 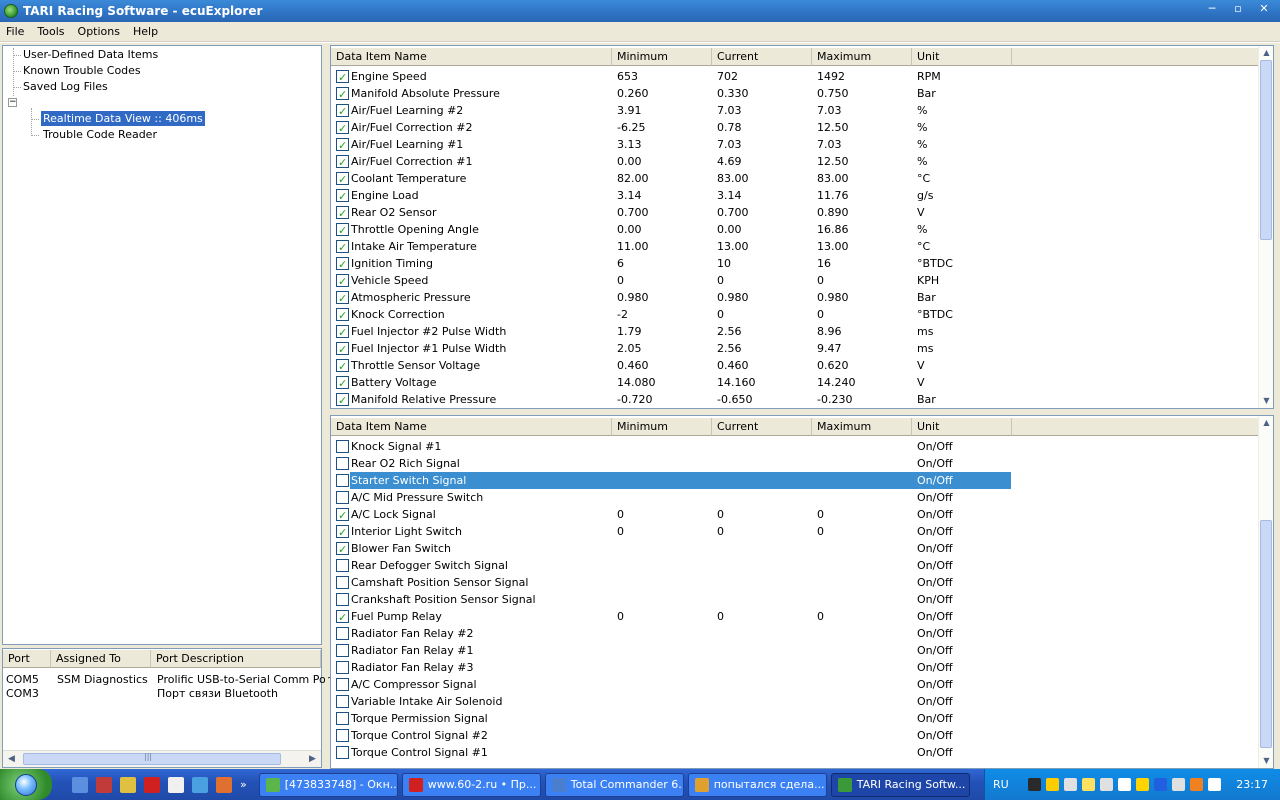 I want to click on language-indicator: RU, so click(x=1001, y=784).